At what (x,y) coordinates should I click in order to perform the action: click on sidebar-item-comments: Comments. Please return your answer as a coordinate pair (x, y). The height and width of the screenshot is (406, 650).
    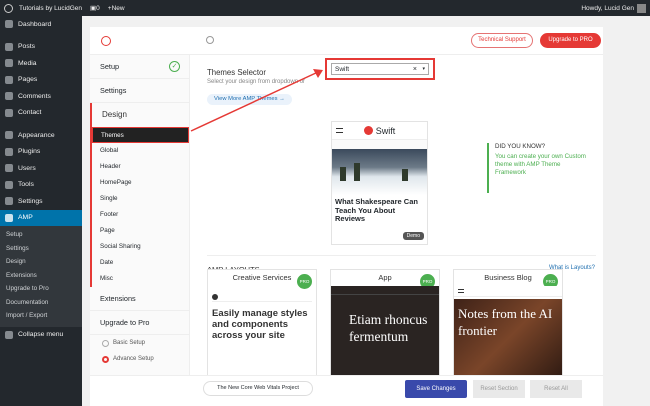
    Looking at the image, I should click on (41, 96).